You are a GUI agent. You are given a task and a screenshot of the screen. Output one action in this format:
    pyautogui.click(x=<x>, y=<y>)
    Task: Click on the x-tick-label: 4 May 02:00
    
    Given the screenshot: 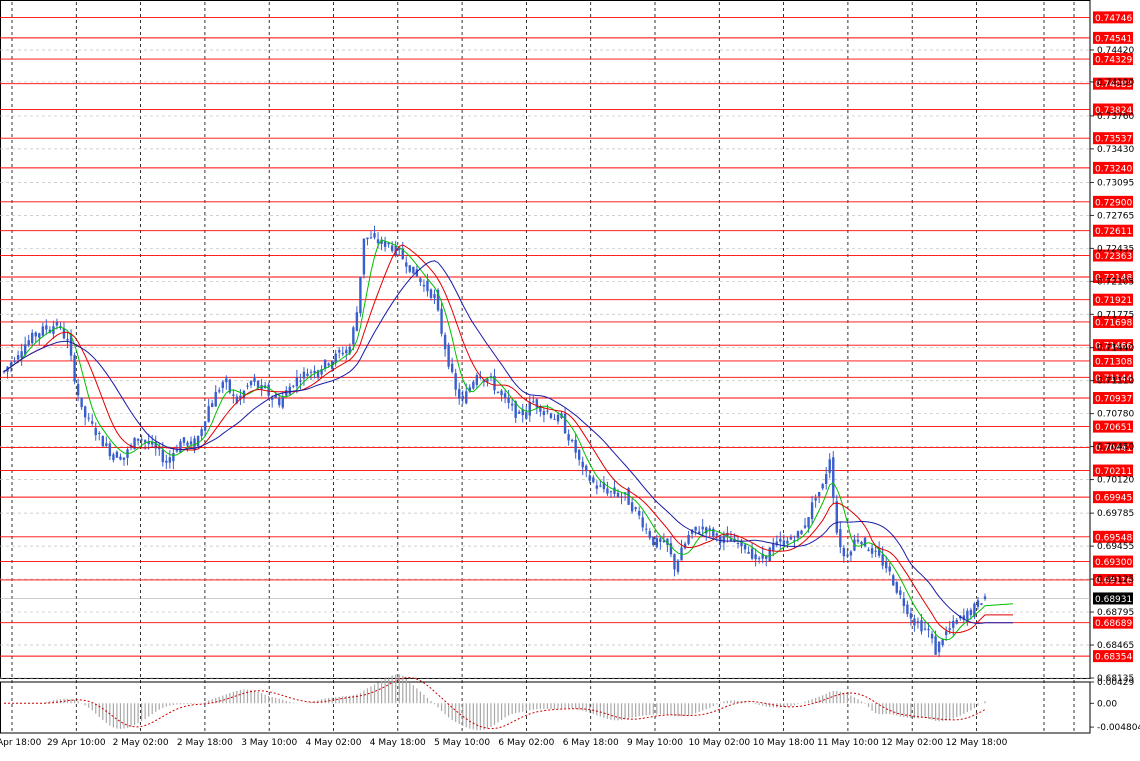 What is the action you would take?
    pyautogui.click(x=334, y=743)
    